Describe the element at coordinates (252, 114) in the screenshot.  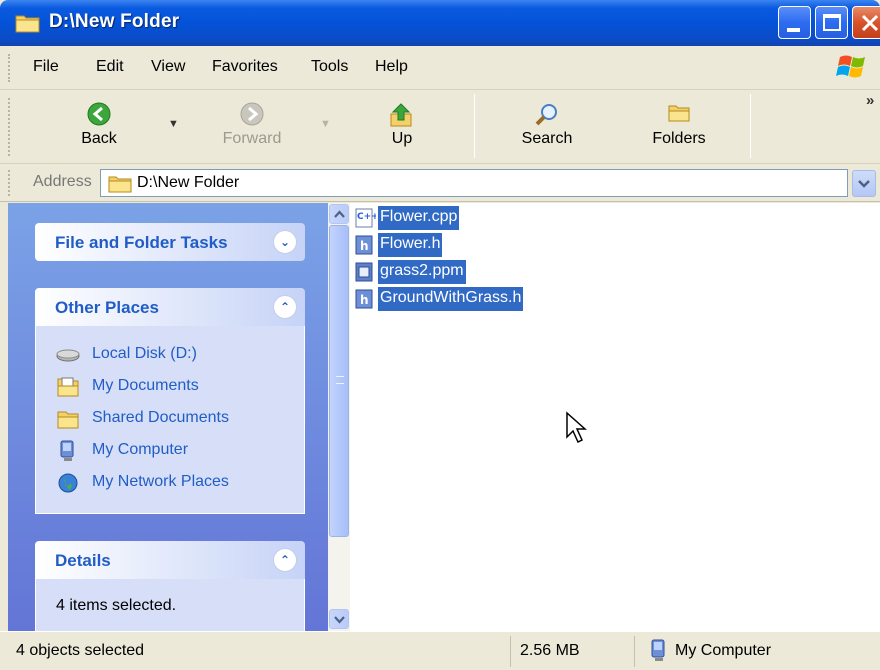
I see `forward-arrow-icon` at that location.